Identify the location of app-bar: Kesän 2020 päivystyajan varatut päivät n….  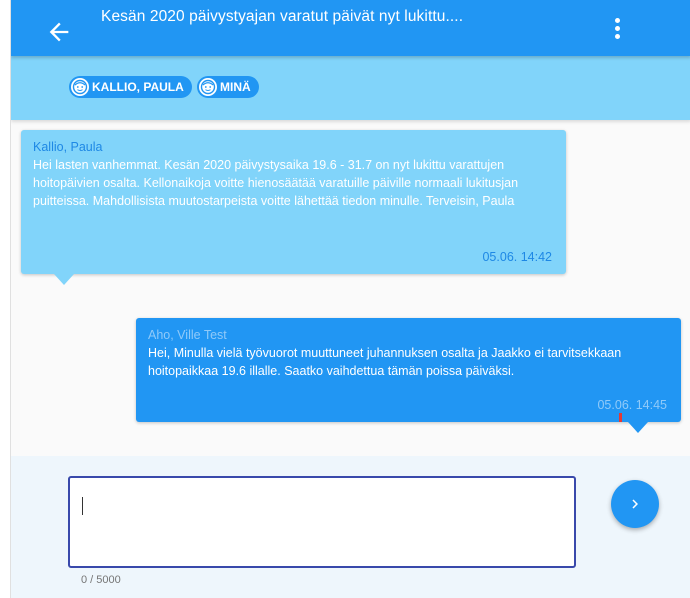
(350, 28).